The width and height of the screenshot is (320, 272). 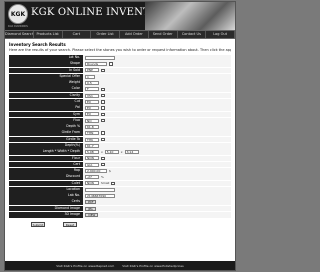 What do you see at coordinates (120, 158) in the screenshot?
I see `form-row: Flour NON` at bounding box center [120, 158].